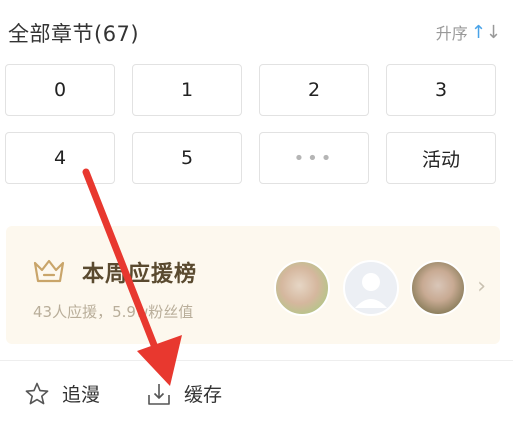 The height and width of the screenshot is (442, 513). I want to click on chapter-chip-4: 4, so click(60, 158).